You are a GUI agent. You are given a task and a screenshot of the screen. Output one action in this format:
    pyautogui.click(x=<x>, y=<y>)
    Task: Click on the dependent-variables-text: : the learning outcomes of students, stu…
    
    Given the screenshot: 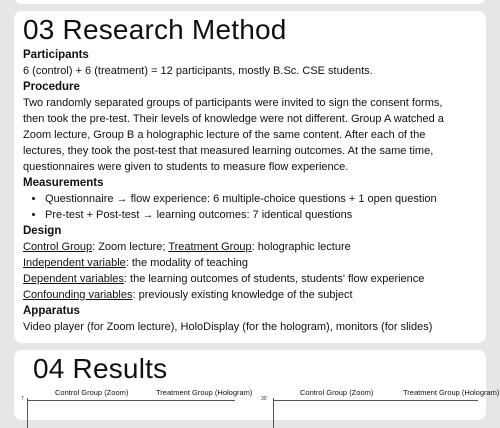 What is the action you would take?
    pyautogui.click(x=274, y=279)
    